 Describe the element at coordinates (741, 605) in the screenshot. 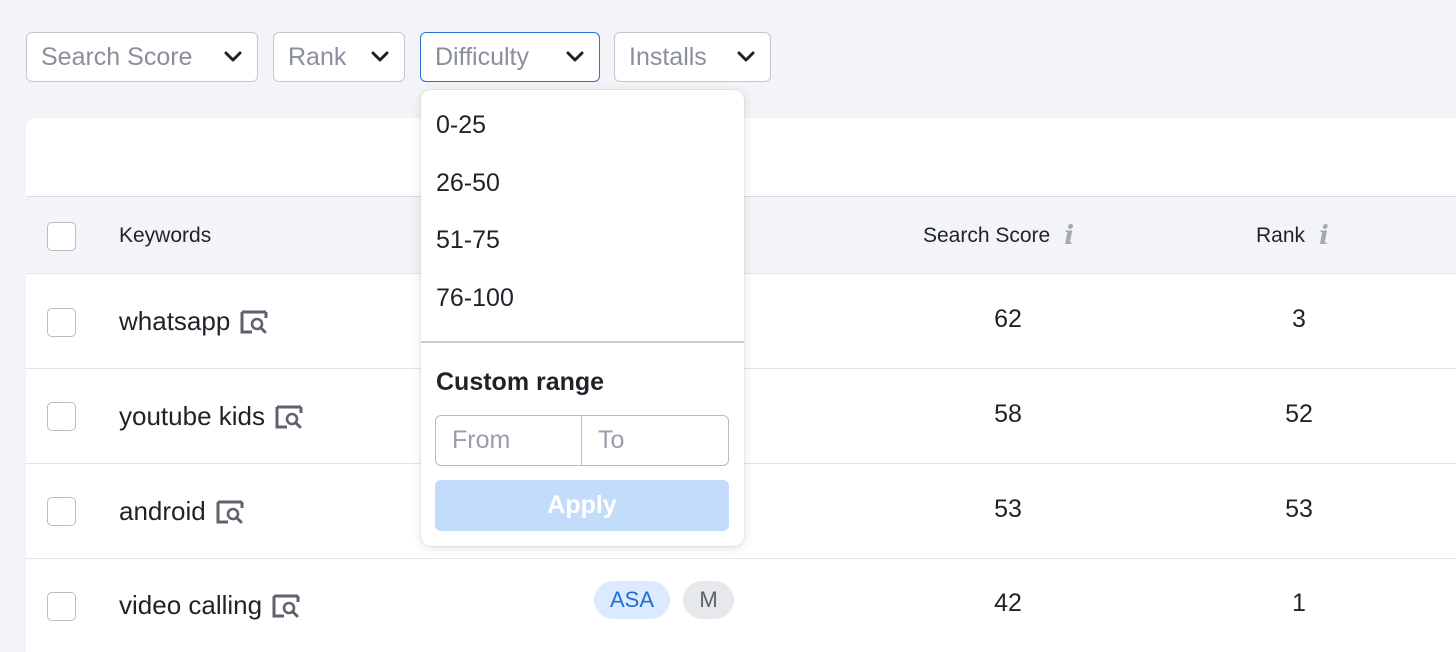

I see `table-row: video calling ASA M 42 1` at that location.